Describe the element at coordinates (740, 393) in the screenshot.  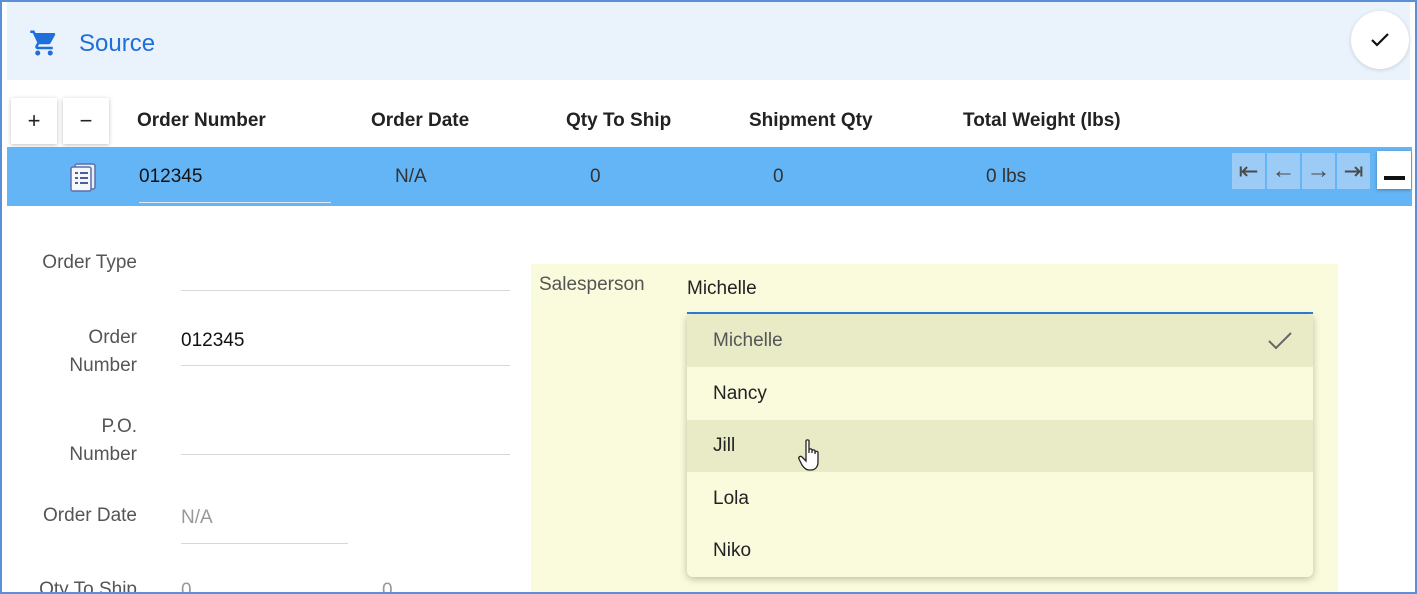
I see `option-label: Nancy` at that location.